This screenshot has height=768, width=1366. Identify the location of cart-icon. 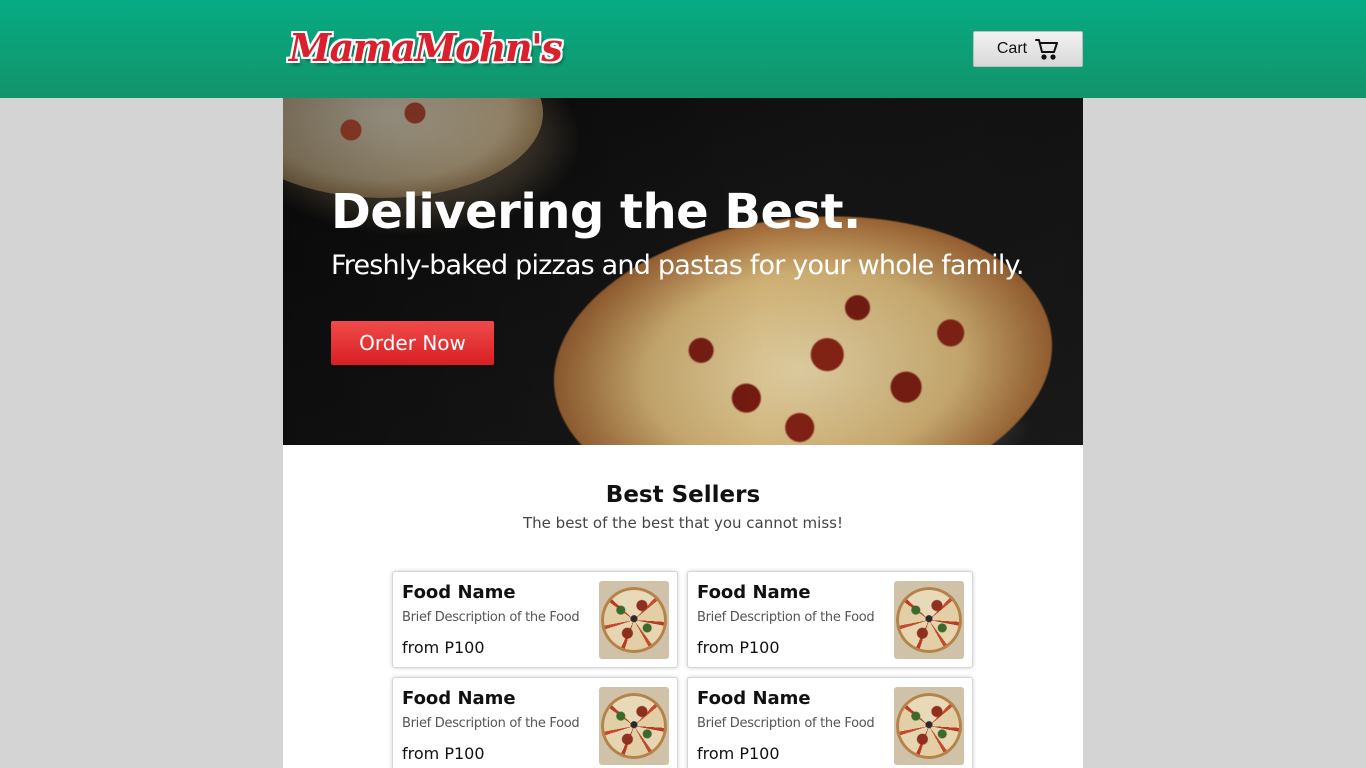
(1047, 49).